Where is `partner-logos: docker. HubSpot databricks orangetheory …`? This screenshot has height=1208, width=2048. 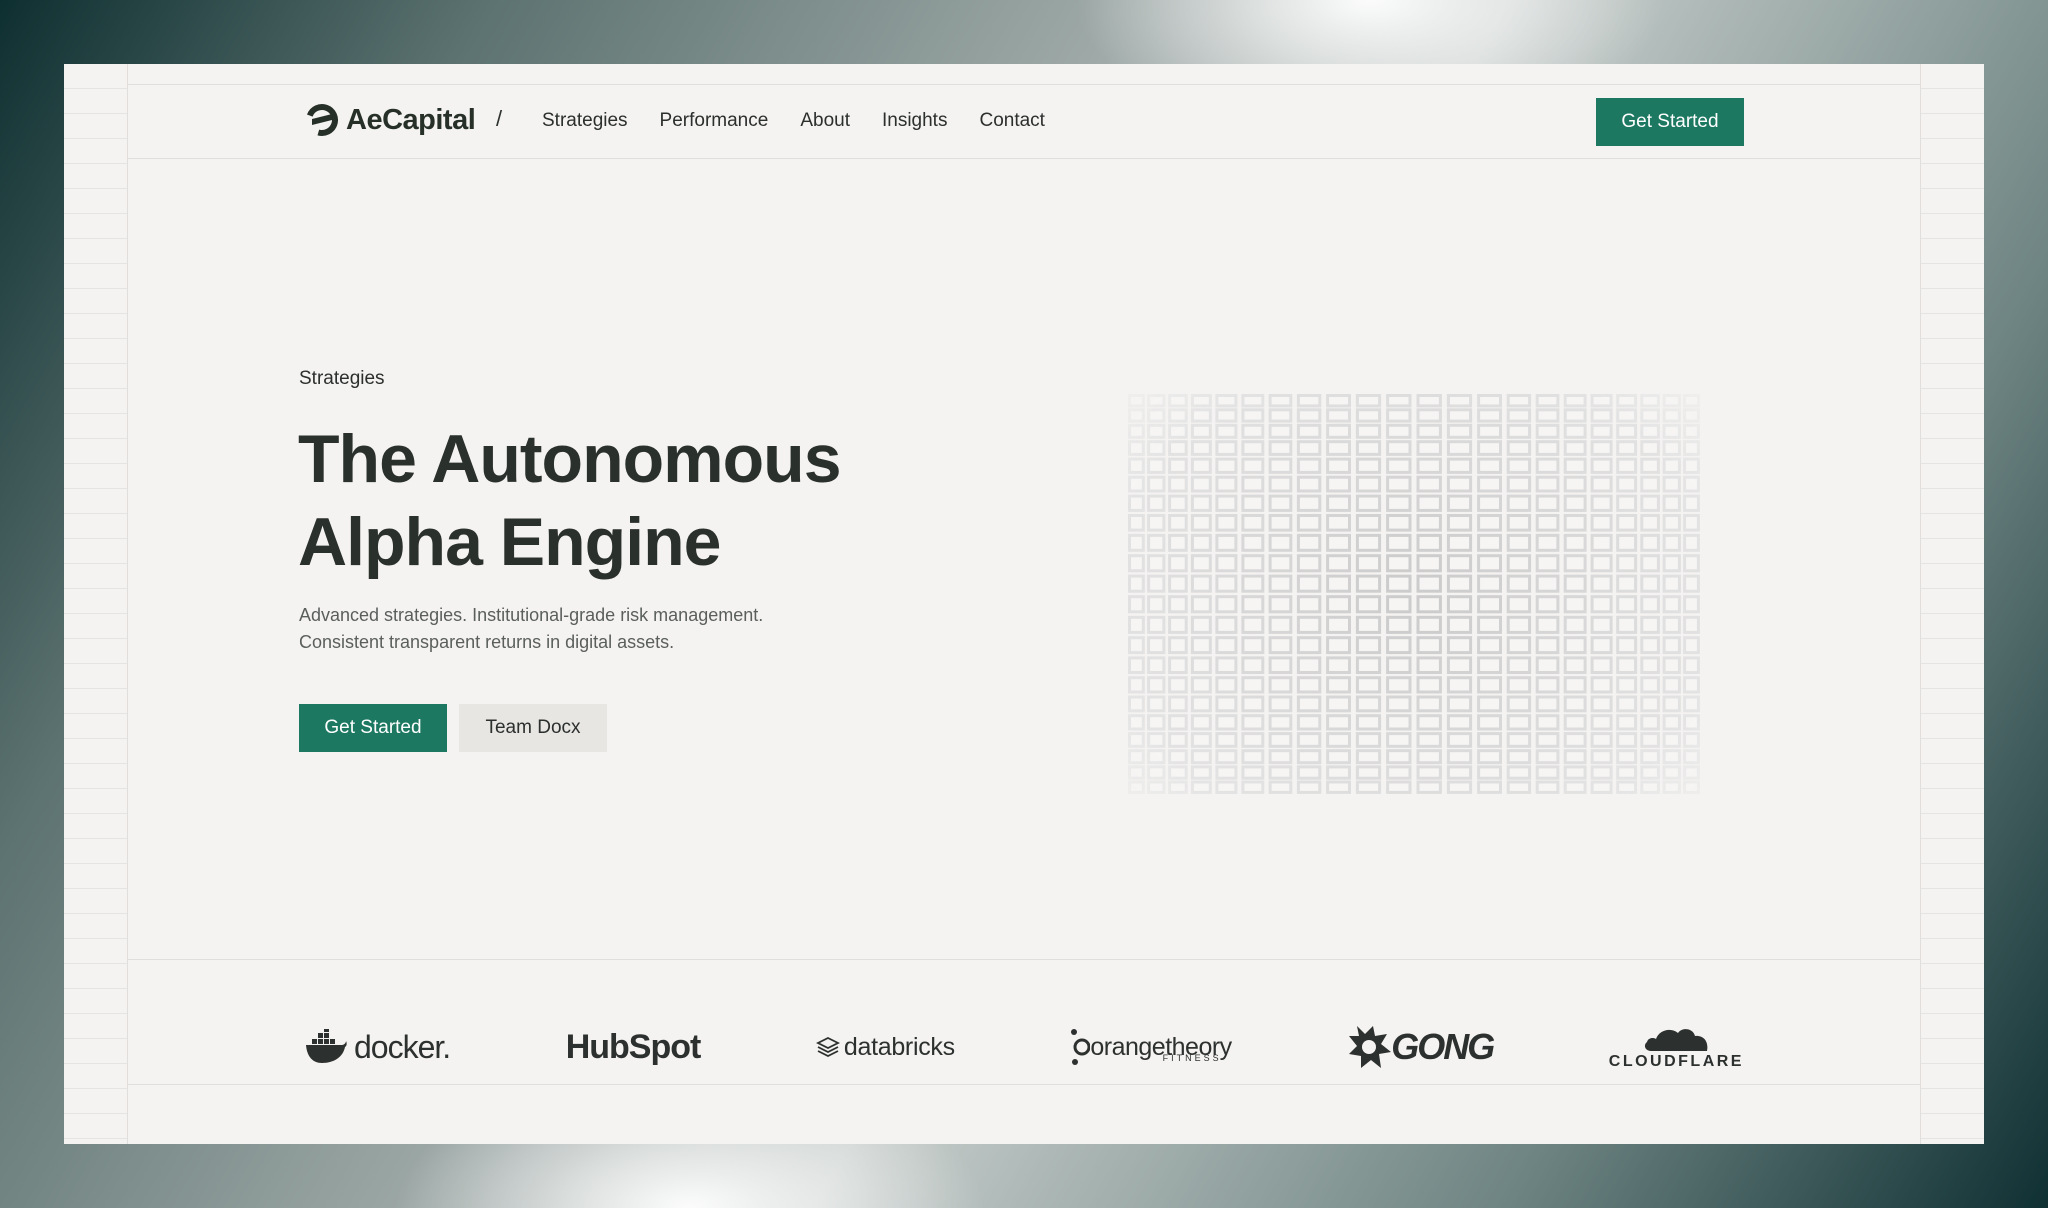 partner-logos: docker. HubSpot databricks orangetheory … is located at coordinates (1024, 1047).